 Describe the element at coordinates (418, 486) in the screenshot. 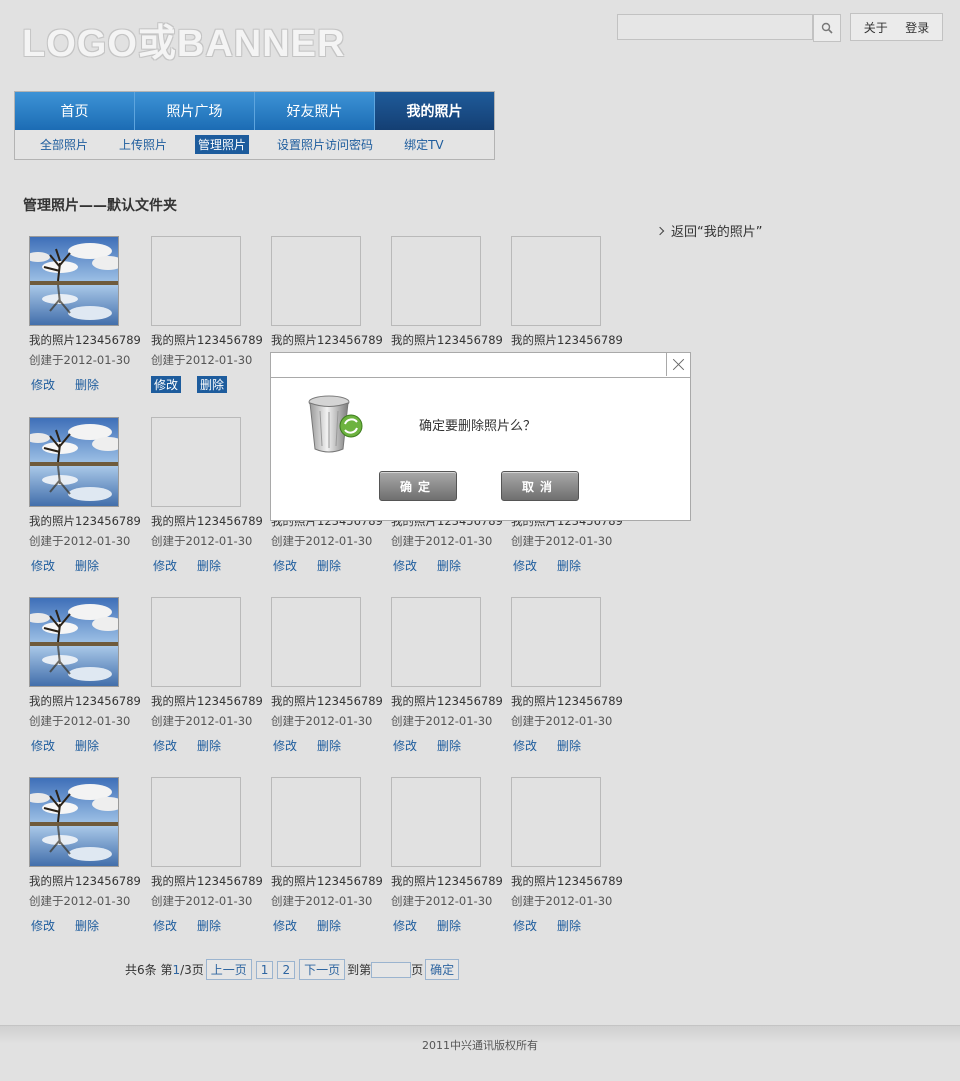

I see `dialog-ok-button: 确定` at that location.